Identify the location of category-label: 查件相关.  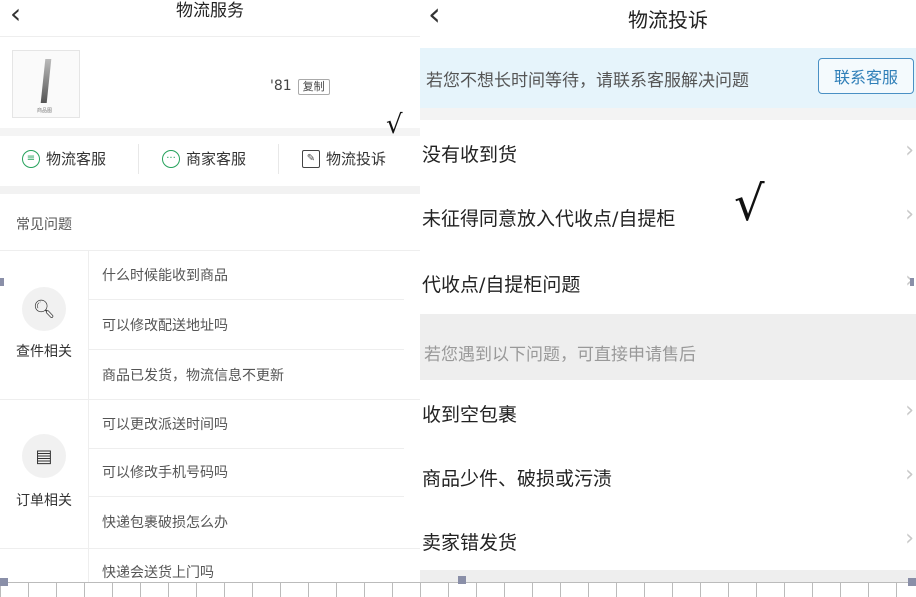
(44, 352).